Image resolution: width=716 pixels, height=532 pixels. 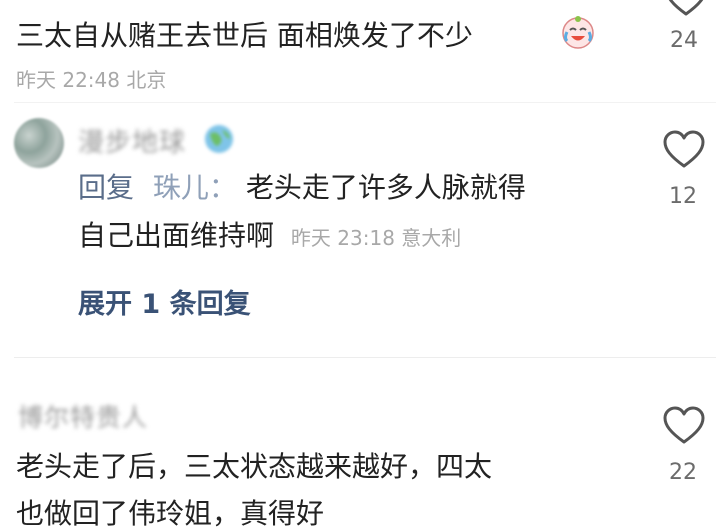 I want to click on reply-target-user: 珠儿：, so click(x=195, y=187).